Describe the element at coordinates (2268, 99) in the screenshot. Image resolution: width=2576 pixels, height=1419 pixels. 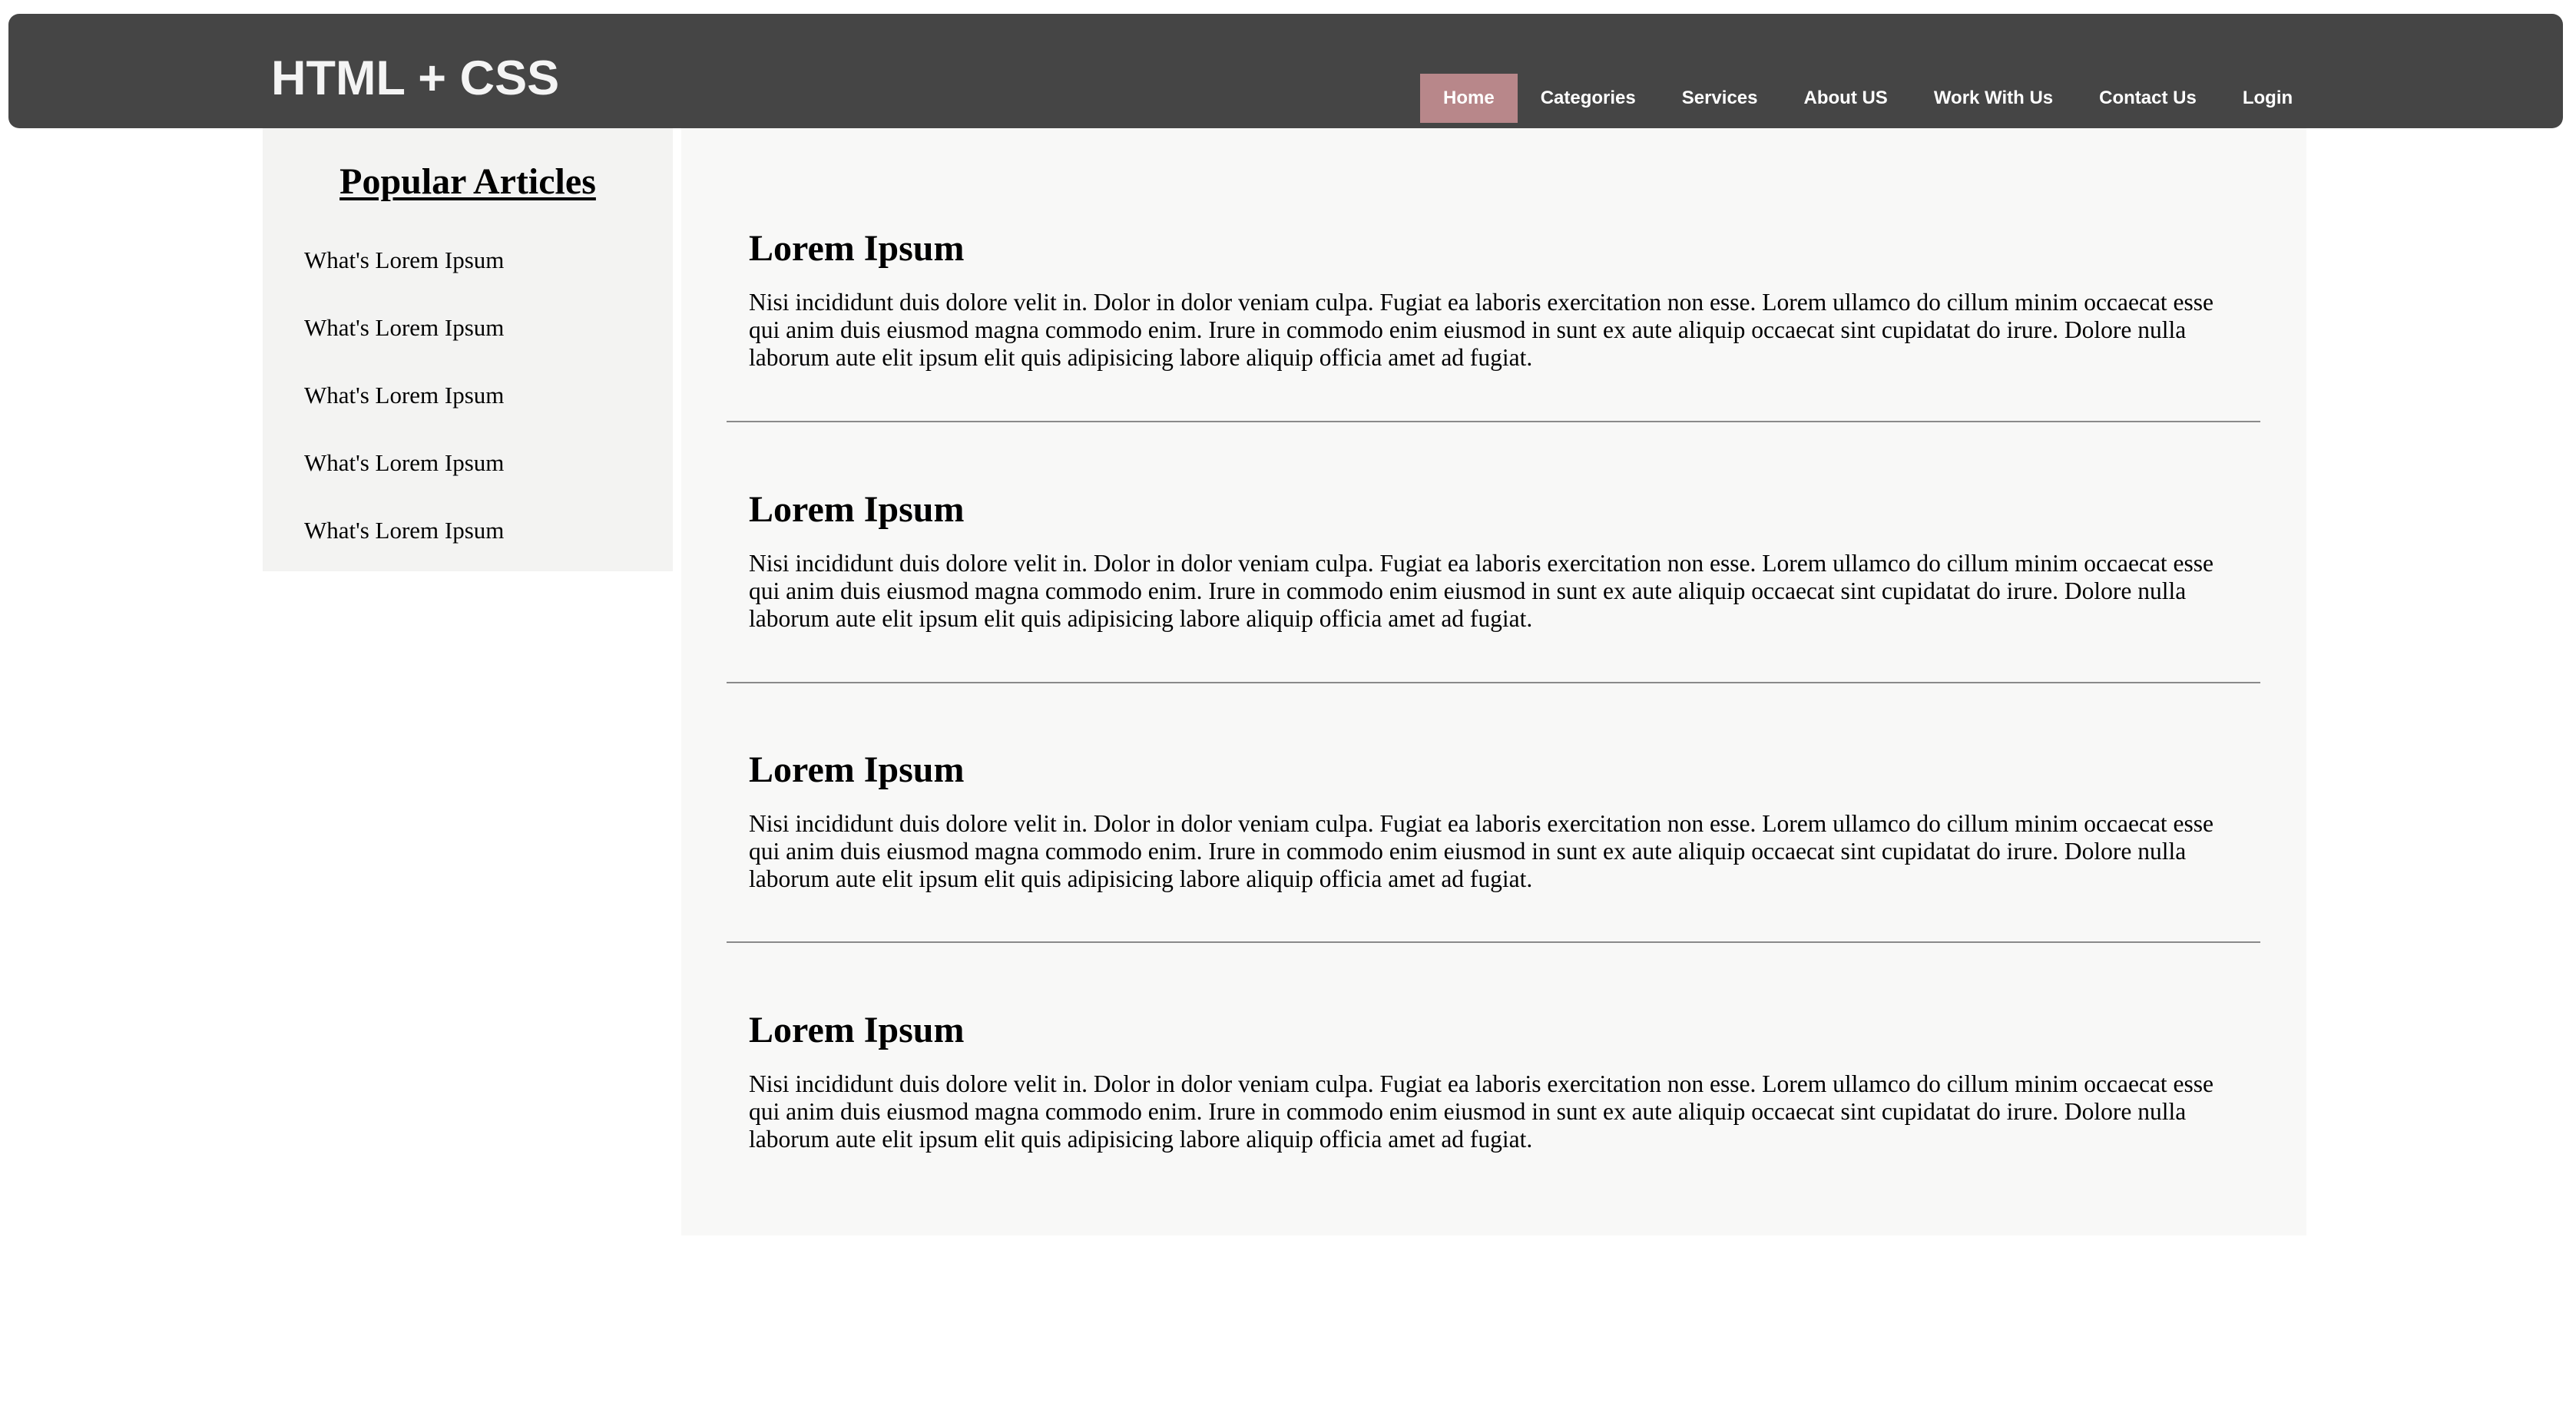
I see `nav-item-login: Login` at that location.